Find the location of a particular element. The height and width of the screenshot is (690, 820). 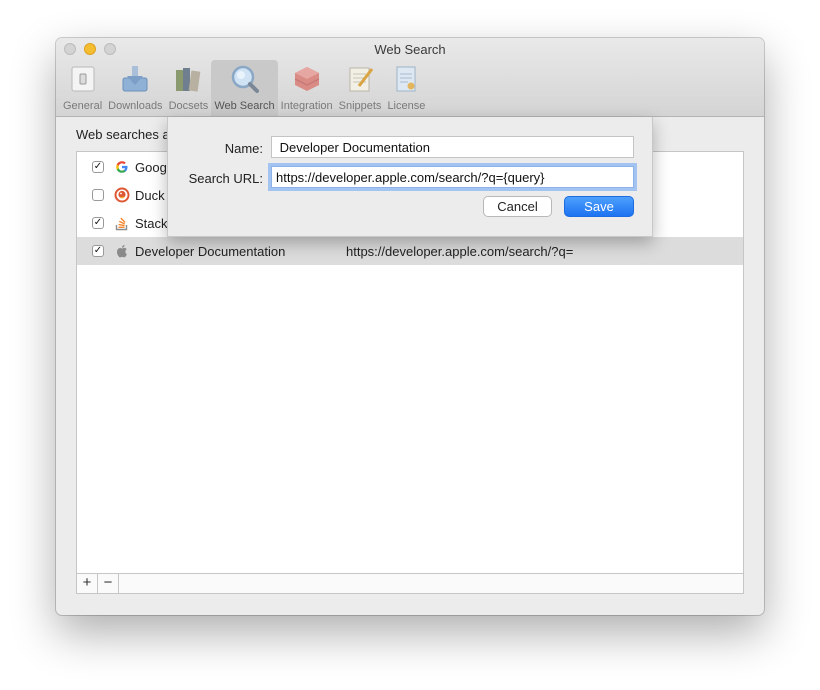

tab-license: License is located at coordinates (406, 88).